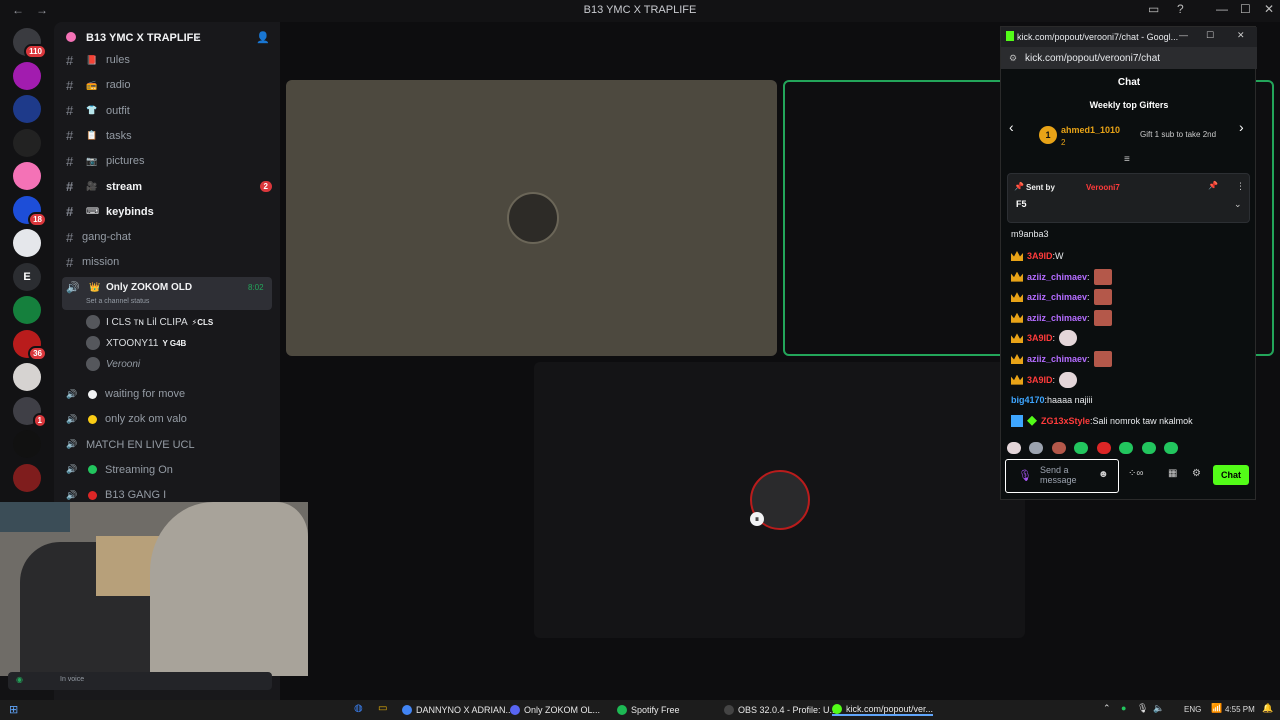  Describe the element at coordinates (30, 43) in the screenshot. I see `server-icon: 110` at that location.